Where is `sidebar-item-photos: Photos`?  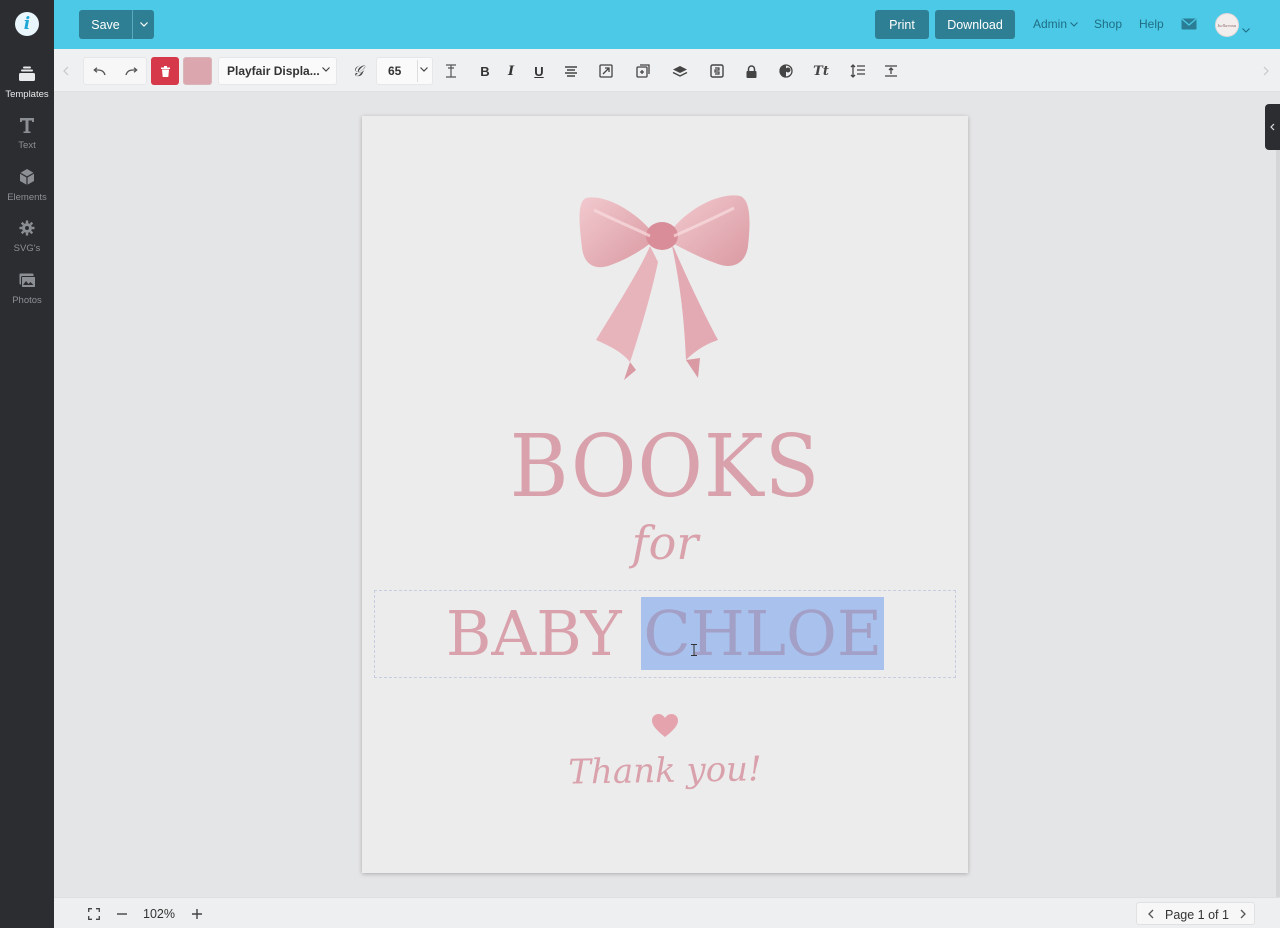
sidebar-item-photos: Photos is located at coordinates (27, 292).